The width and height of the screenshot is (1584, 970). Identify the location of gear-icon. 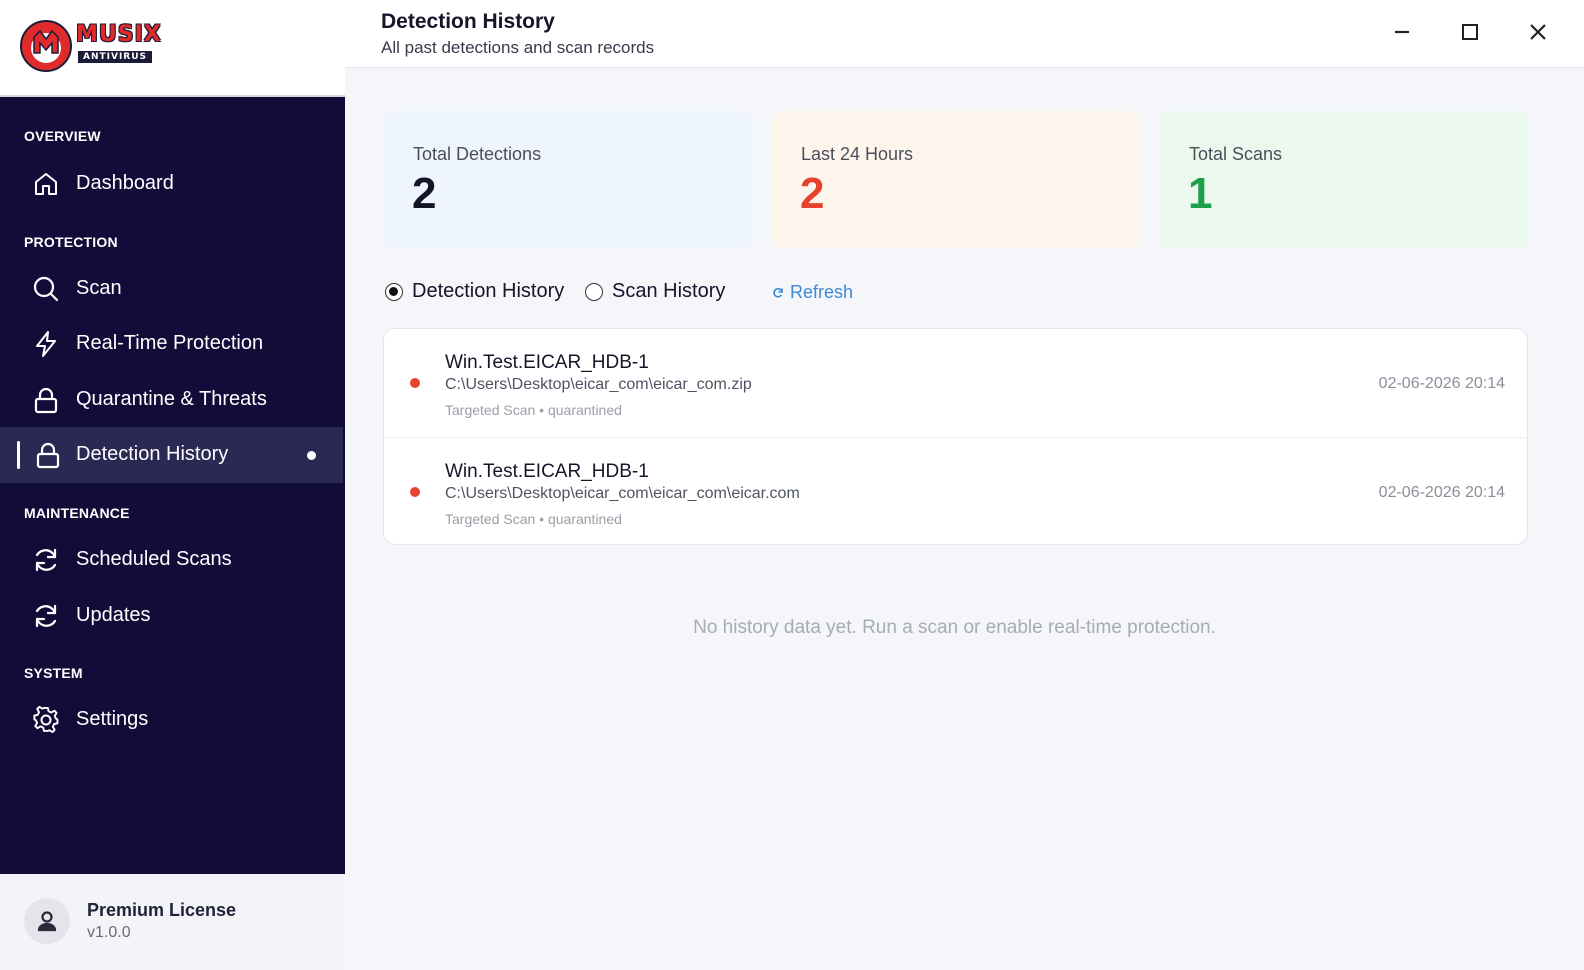
(46, 719).